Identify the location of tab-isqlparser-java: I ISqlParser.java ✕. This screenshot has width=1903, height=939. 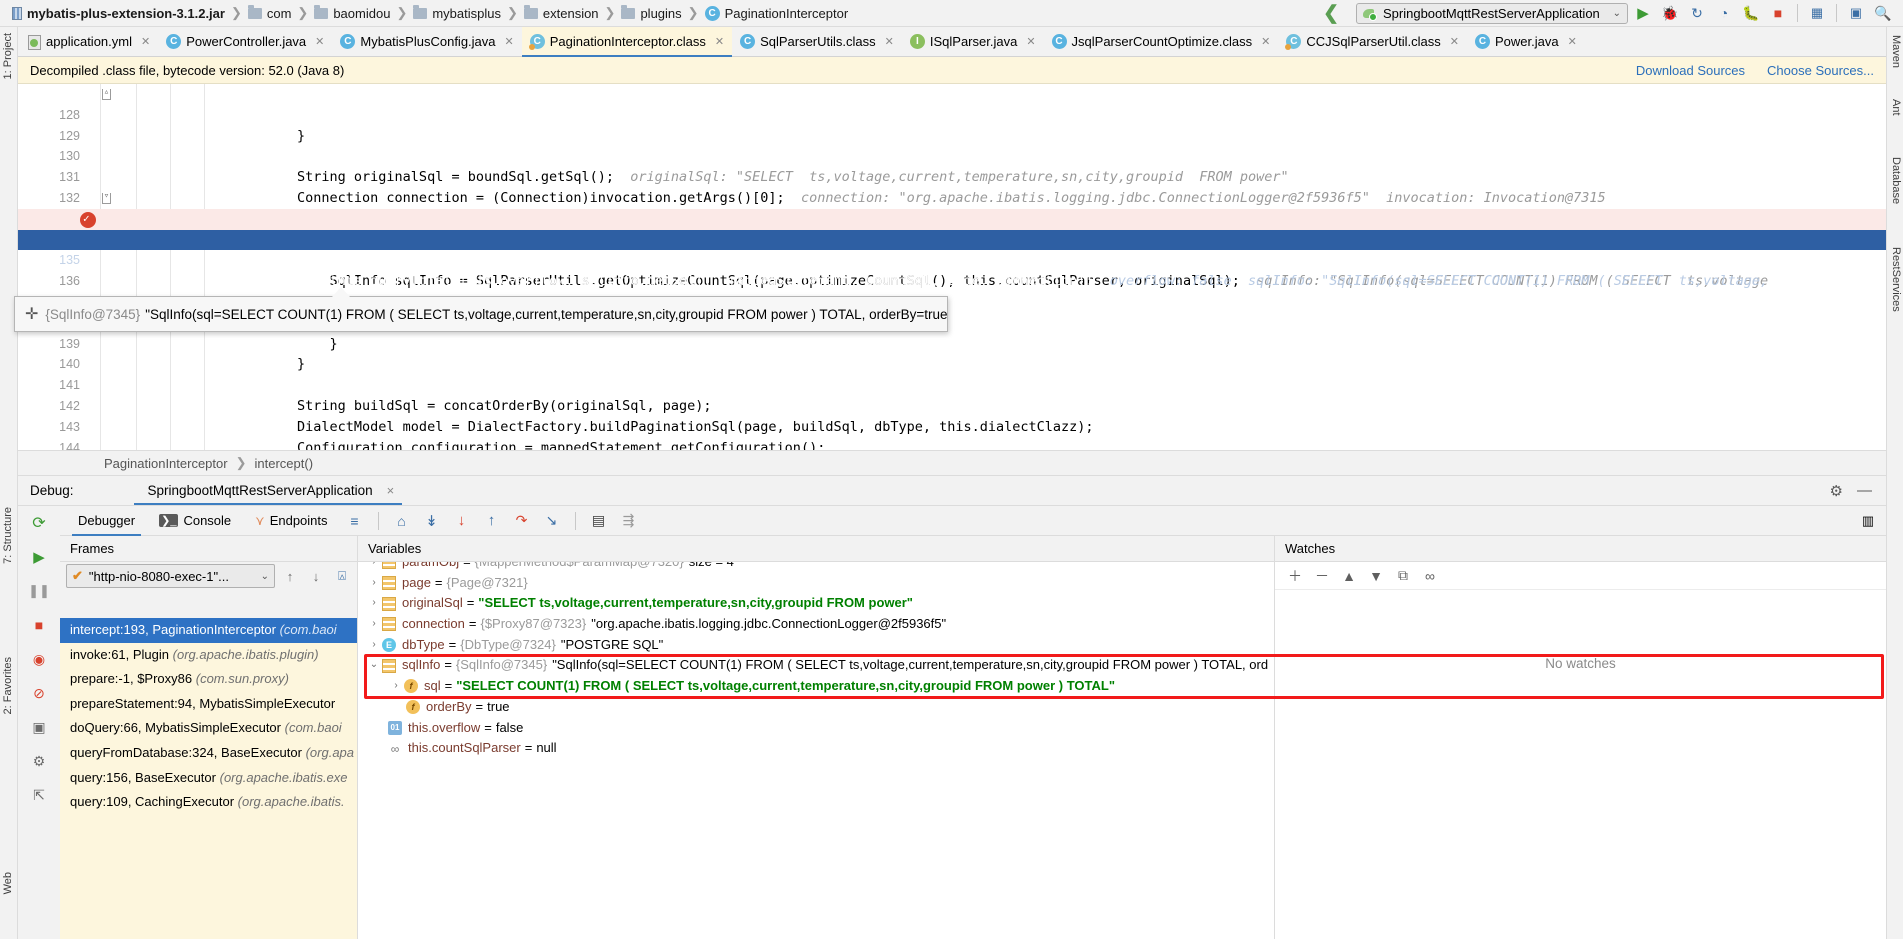
(973, 41).